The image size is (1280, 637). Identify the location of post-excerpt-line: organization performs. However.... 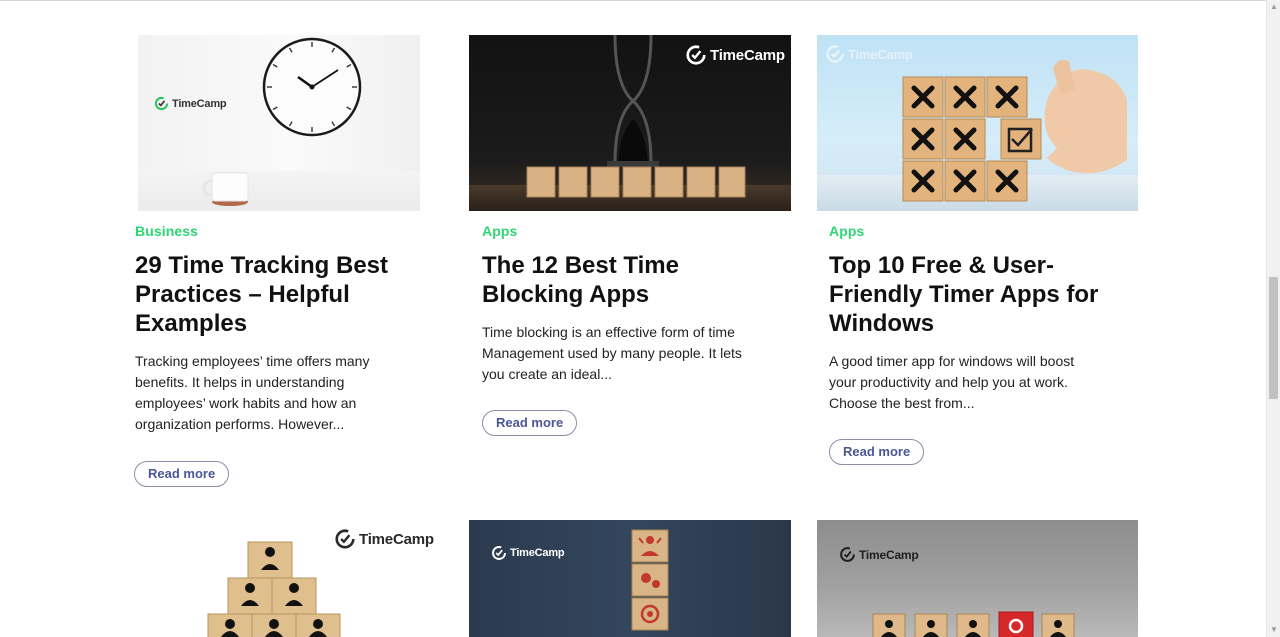
(240, 424).